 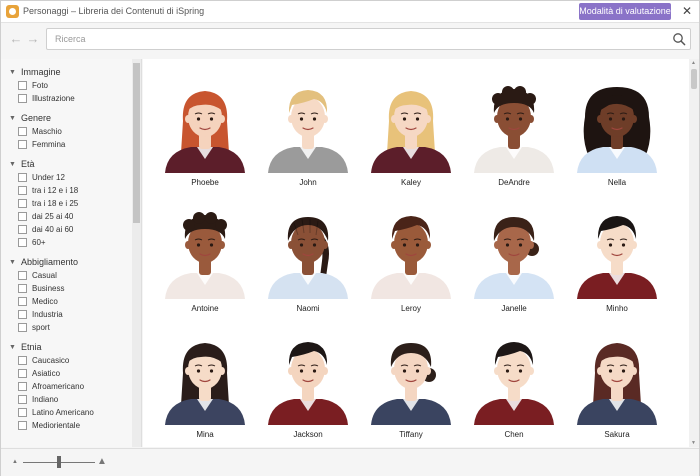 What do you see at coordinates (66, 327) in the screenshot?
I see `filter-option: sport` at bounding box center [66, 327].